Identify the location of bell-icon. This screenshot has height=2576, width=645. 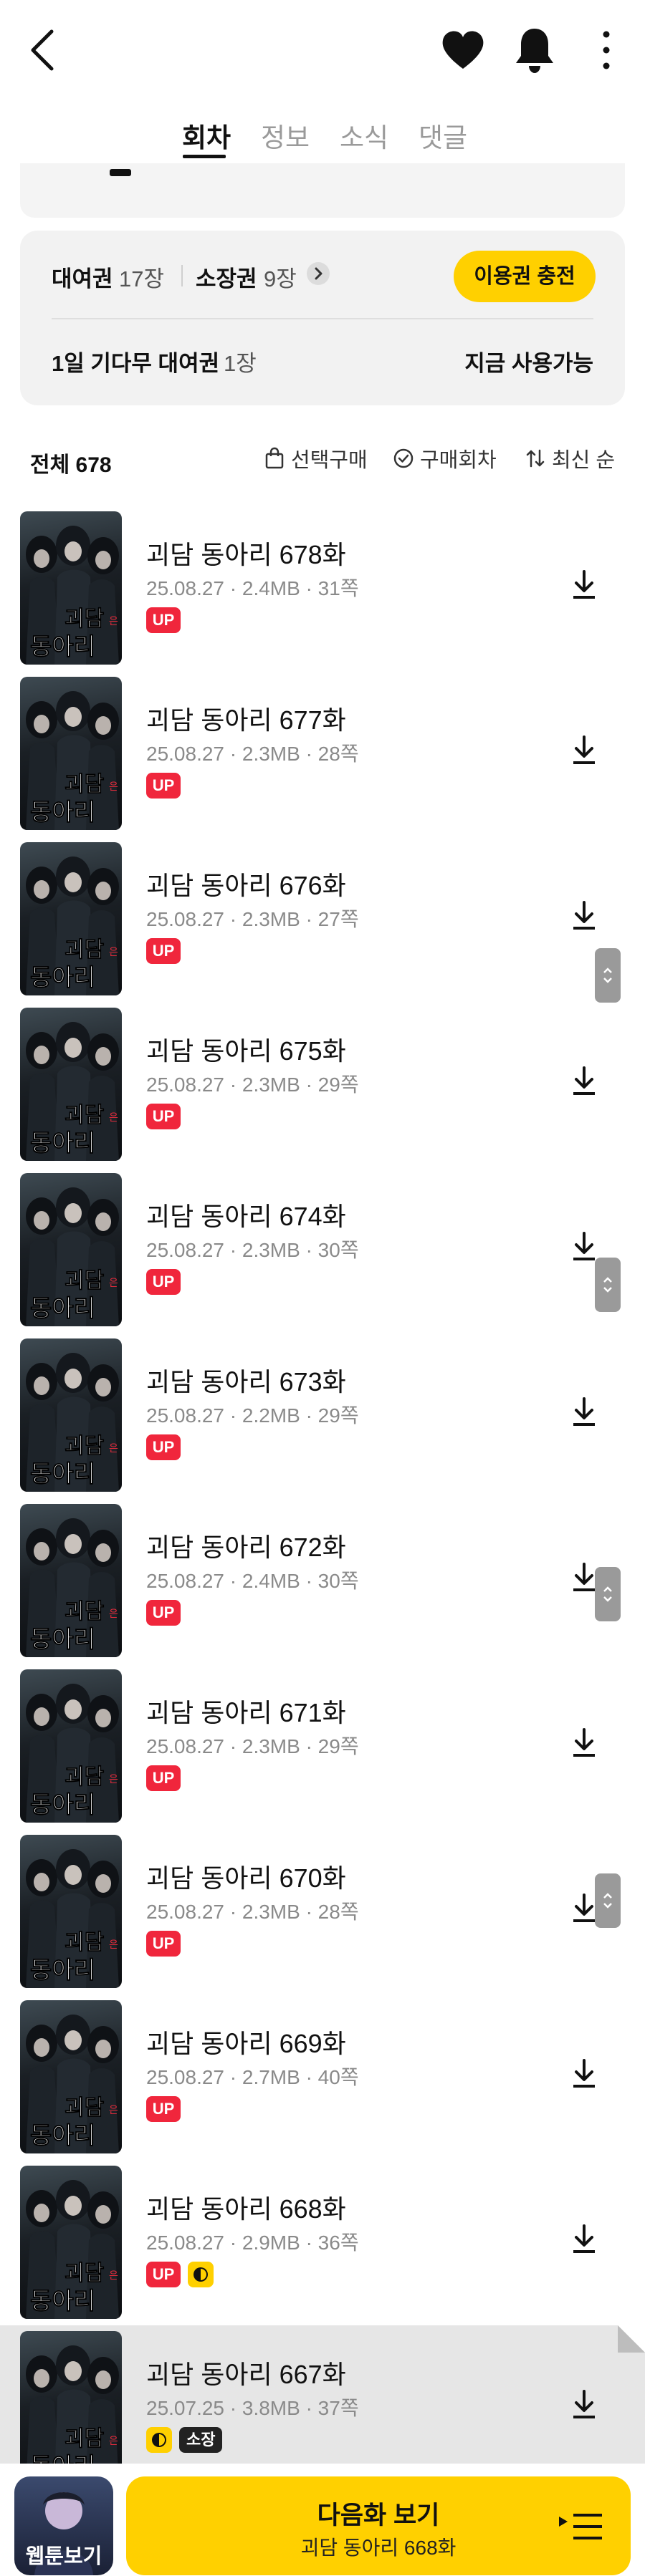
(534, 51).